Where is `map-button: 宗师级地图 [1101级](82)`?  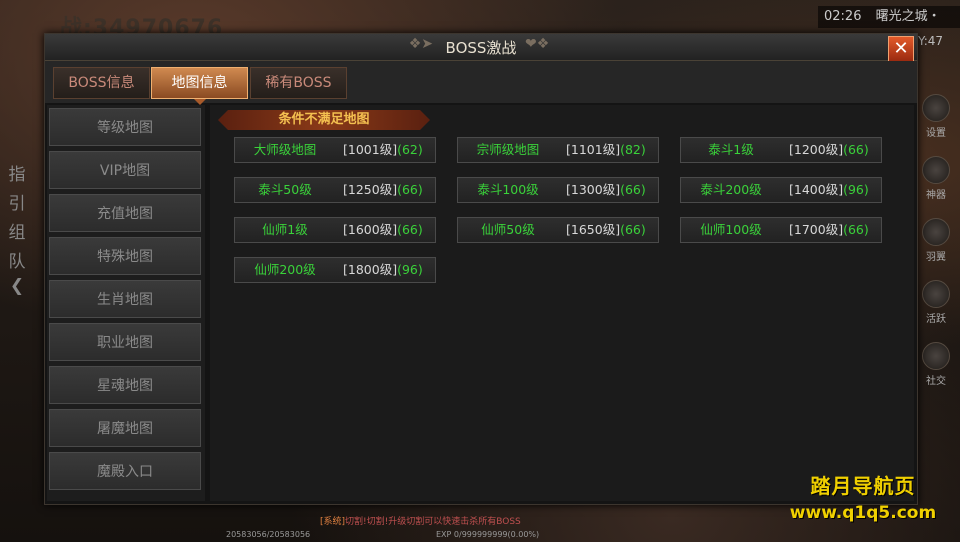
map-button: 宗师级地图 [1101级](82) is located at coordinates (558, 150).